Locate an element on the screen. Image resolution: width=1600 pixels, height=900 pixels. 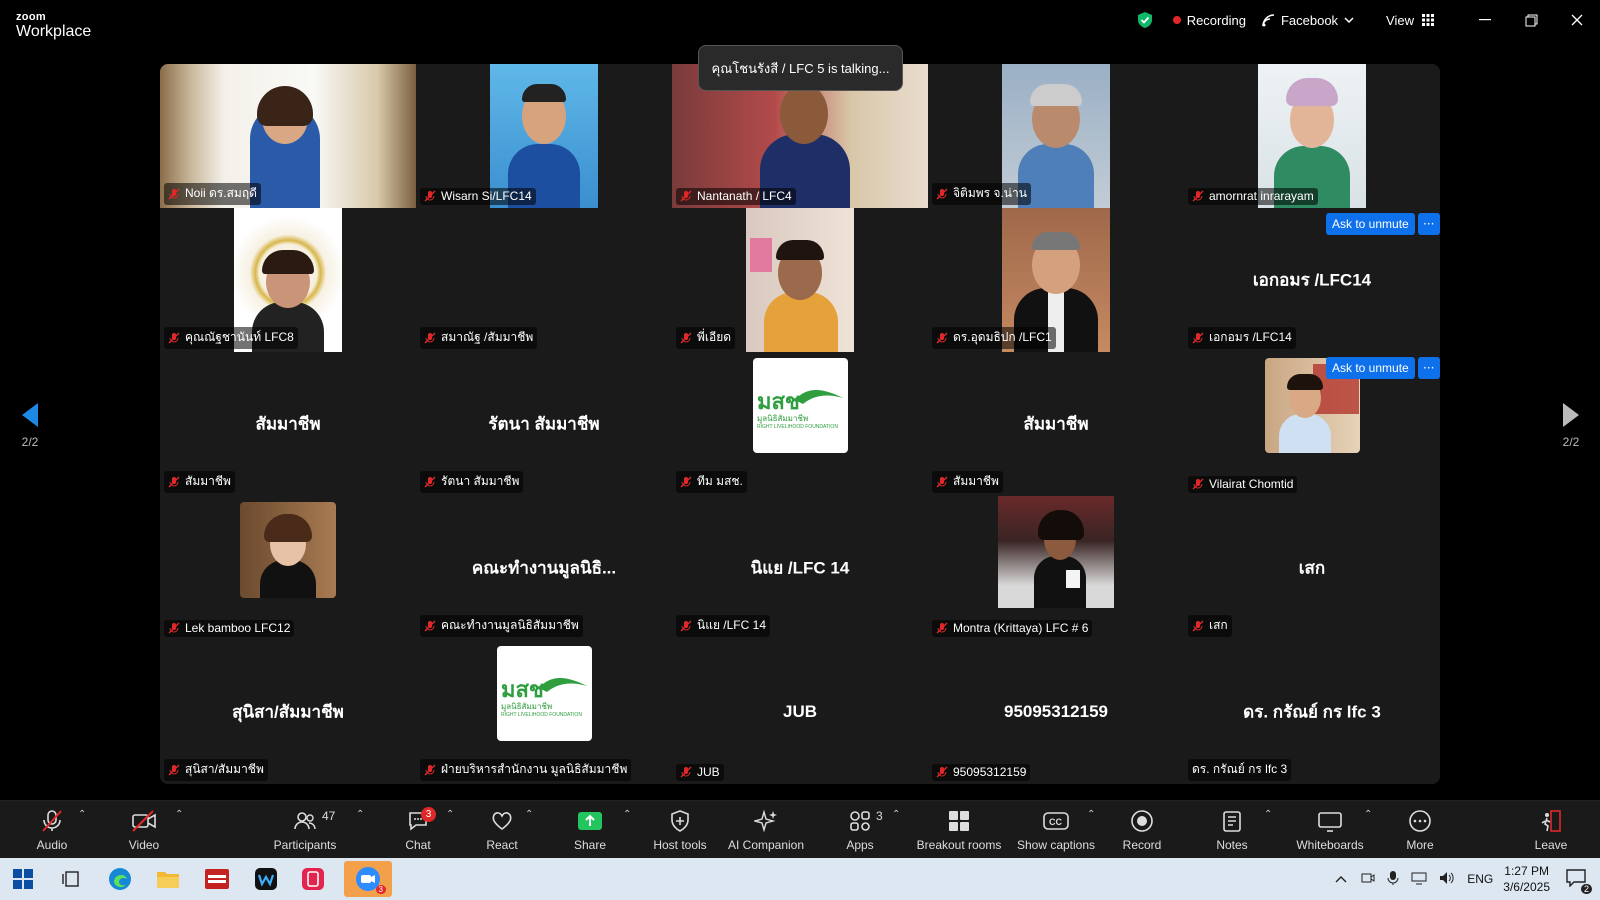
participant-nameplate: Montra (Krittaya) LFC # 6 is located at coordinates (1012, 628).